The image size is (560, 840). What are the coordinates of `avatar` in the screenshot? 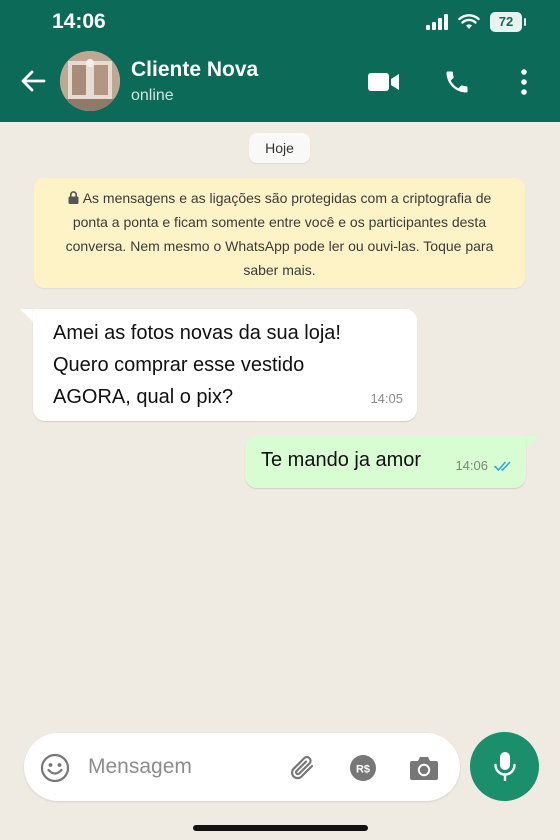 It's located at (90, 81).